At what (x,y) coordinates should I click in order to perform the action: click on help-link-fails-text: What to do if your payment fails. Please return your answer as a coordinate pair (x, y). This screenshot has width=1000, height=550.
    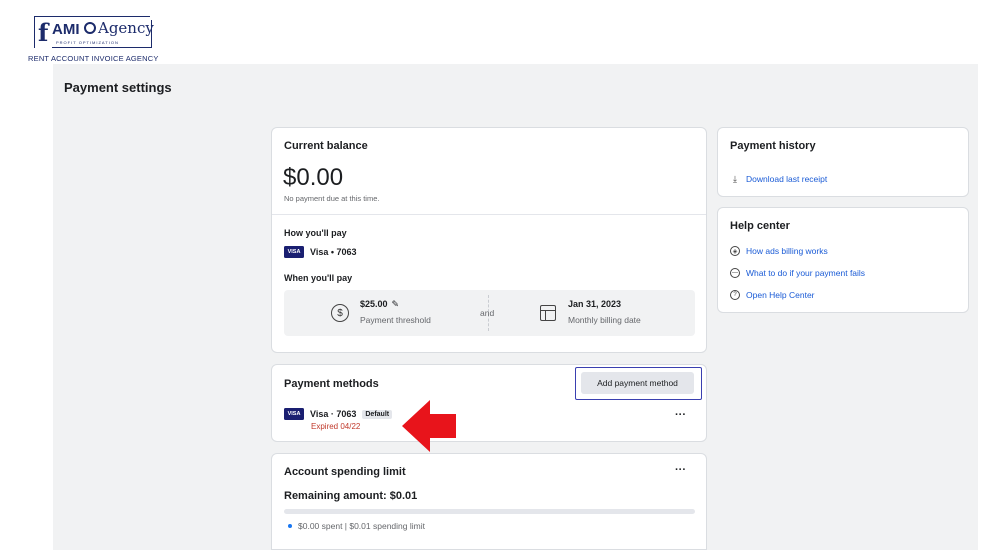
    Looking at the image, I should click on (806, 273).